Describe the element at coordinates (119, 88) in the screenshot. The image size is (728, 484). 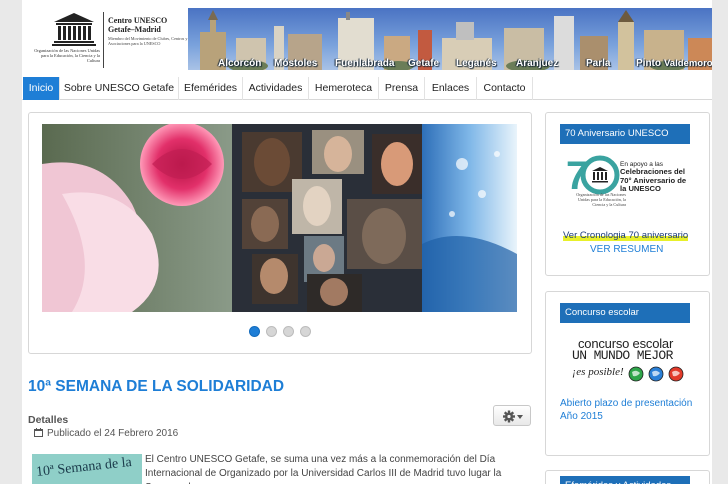
I see `nav-item-sobre-unesco-getafe: Sobre UNESCO Getafe` at that location.